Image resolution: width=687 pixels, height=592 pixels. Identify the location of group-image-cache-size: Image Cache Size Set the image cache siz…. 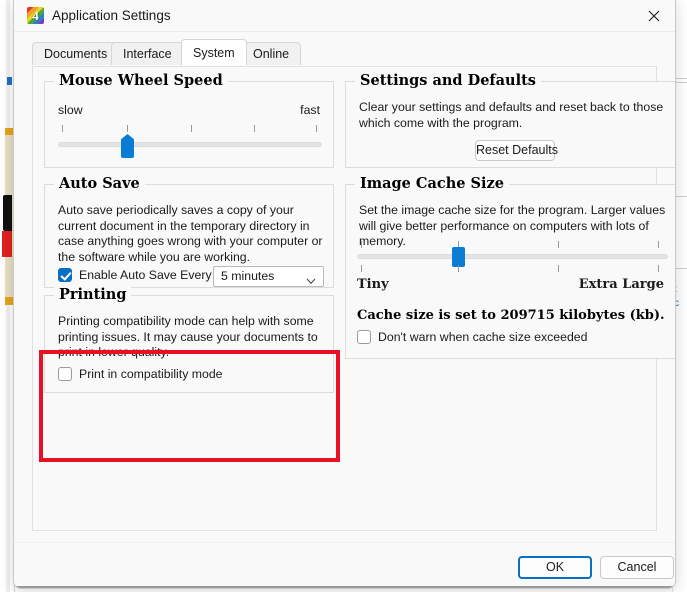
(510, 267).